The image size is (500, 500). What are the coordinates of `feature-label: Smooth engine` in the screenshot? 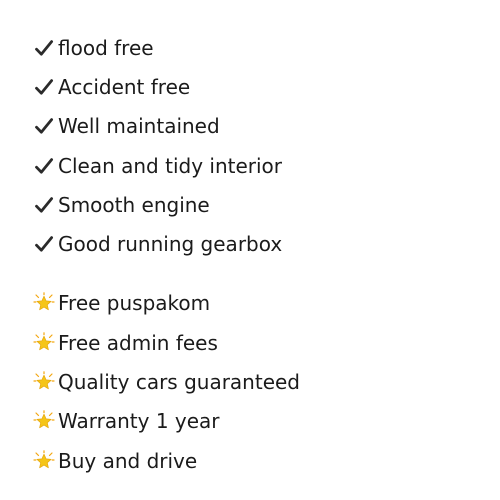 It's located at (134, 204).